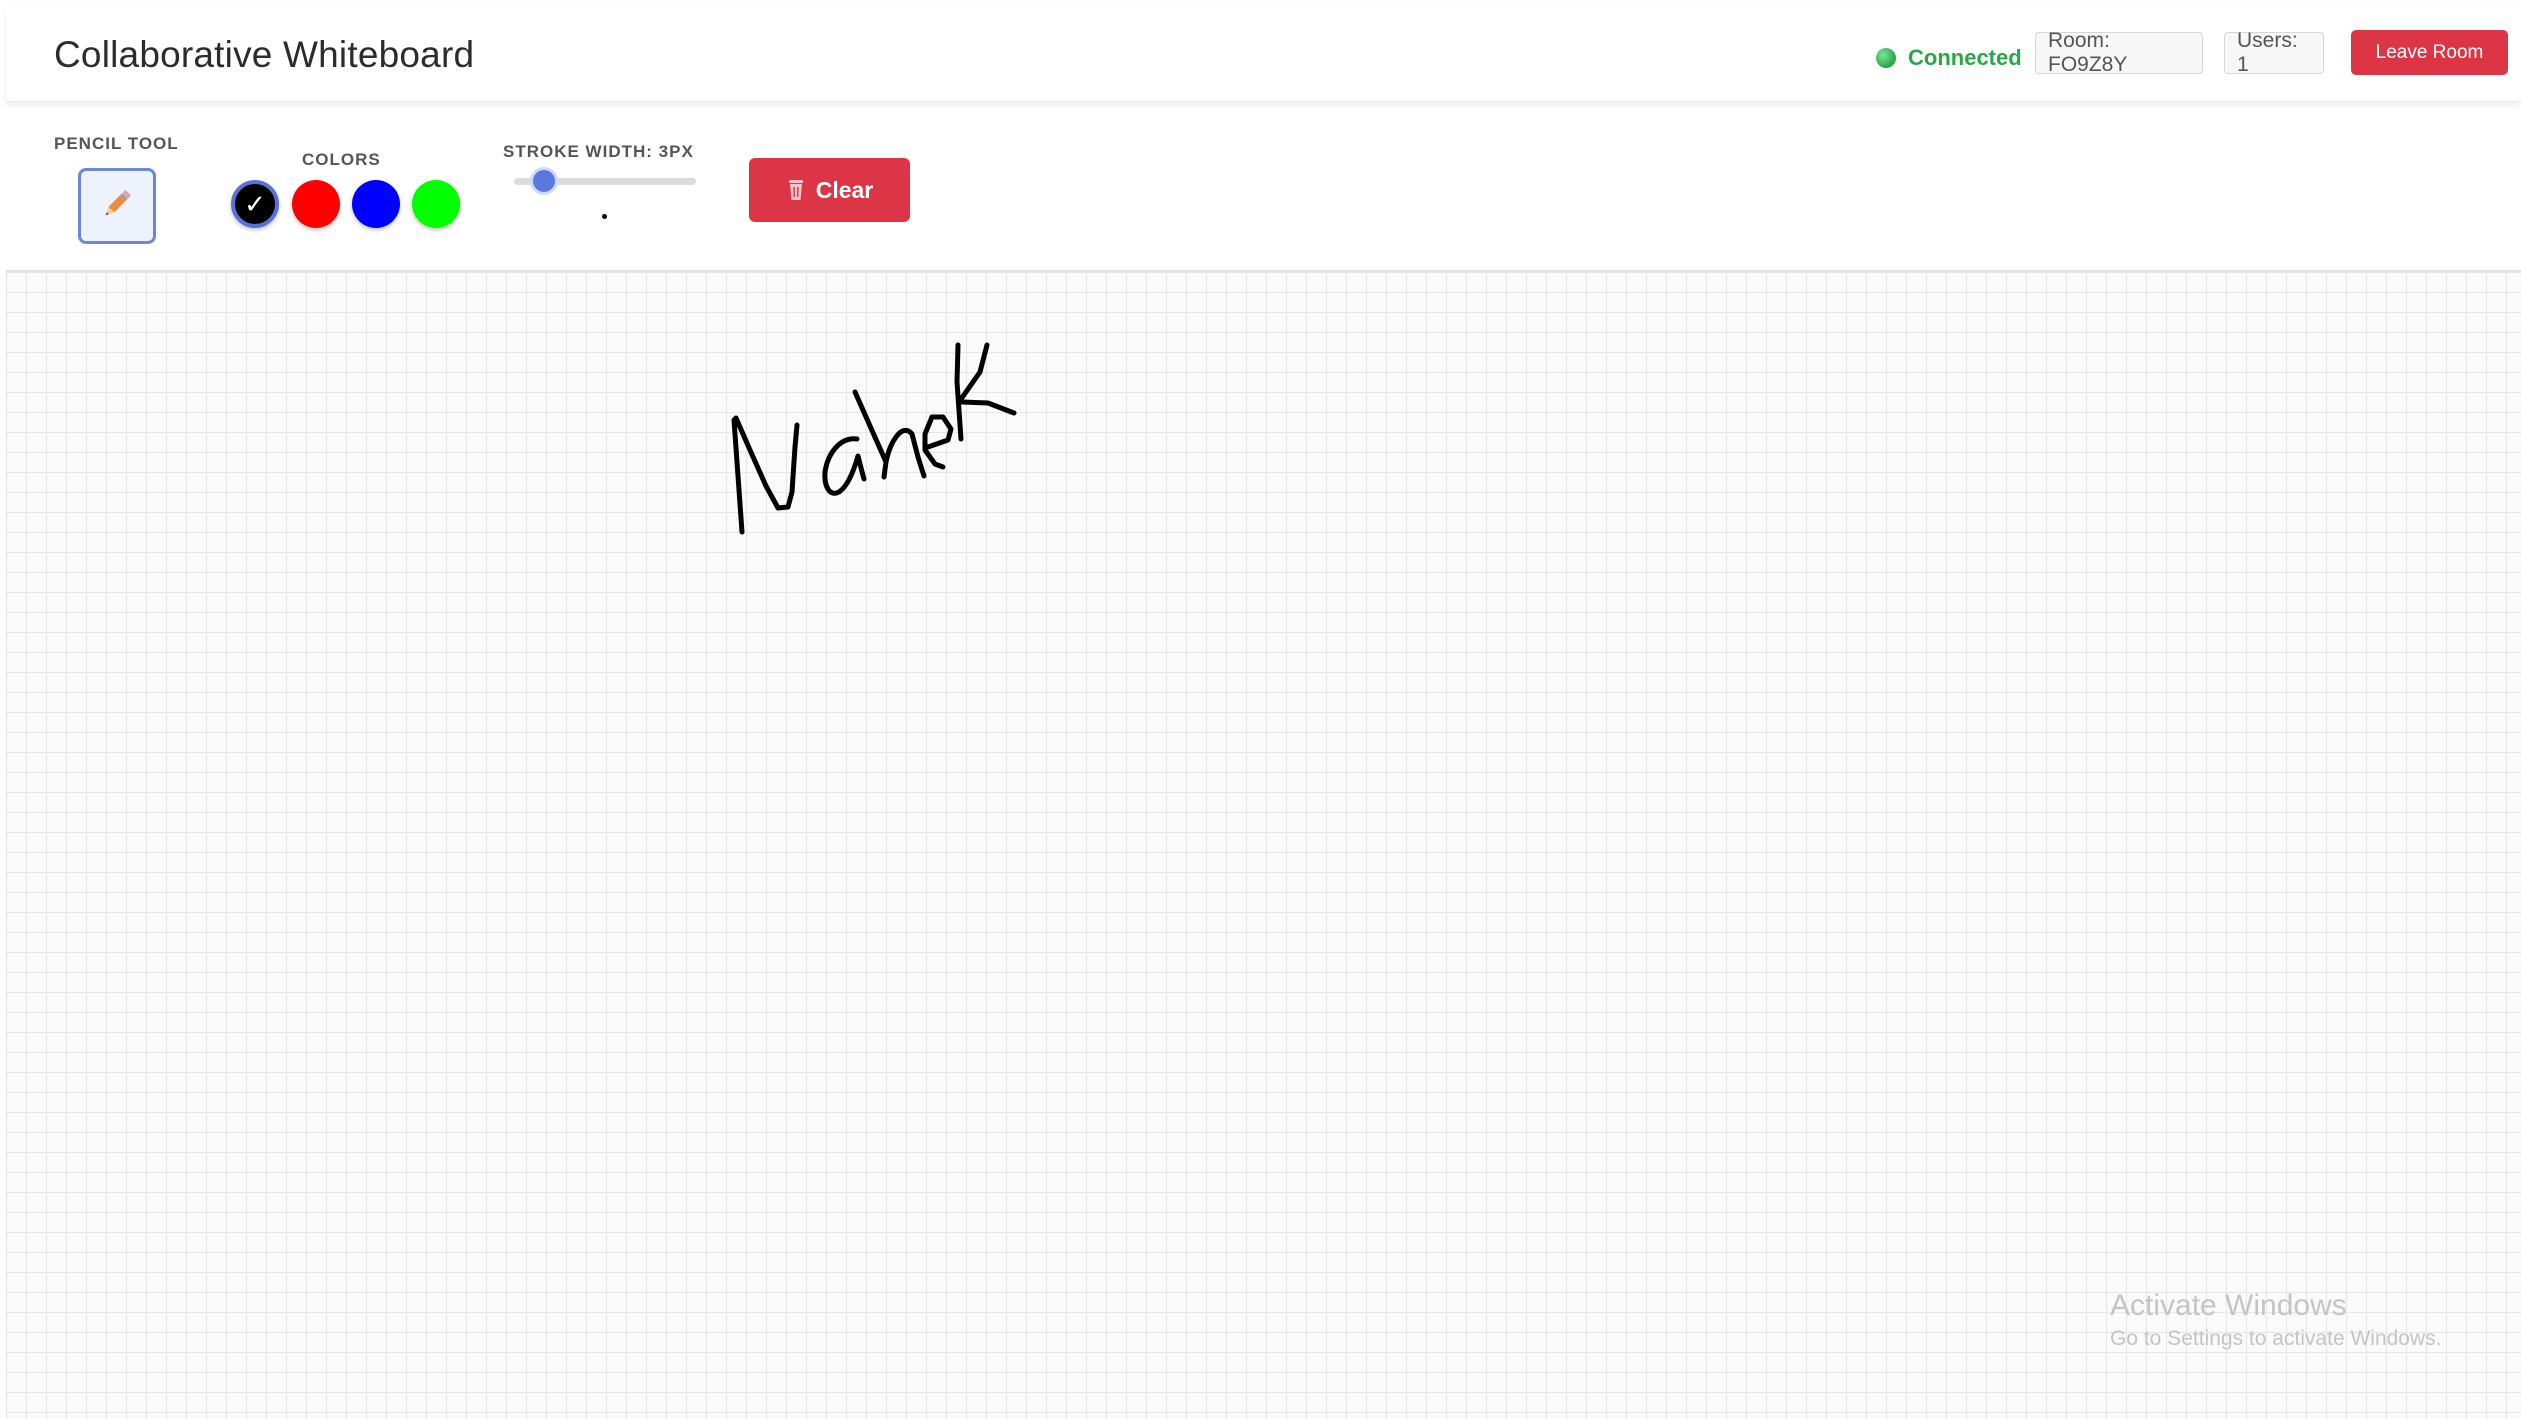 The width and height of the screenshot is (2521, 1419). I want to click on app-title: Collaborative Whiteboard, so click(264, 54).